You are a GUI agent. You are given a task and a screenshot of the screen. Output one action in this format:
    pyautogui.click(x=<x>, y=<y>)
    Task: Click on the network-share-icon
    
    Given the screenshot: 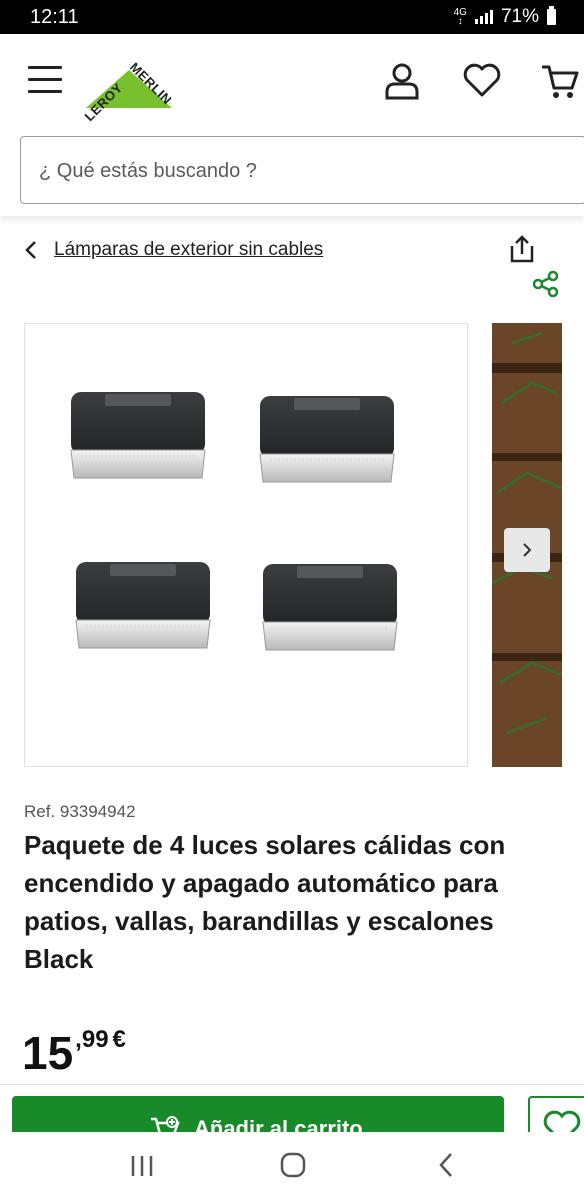 What is the action you would take?
    pyautogui.click(x=546, y=286)
    